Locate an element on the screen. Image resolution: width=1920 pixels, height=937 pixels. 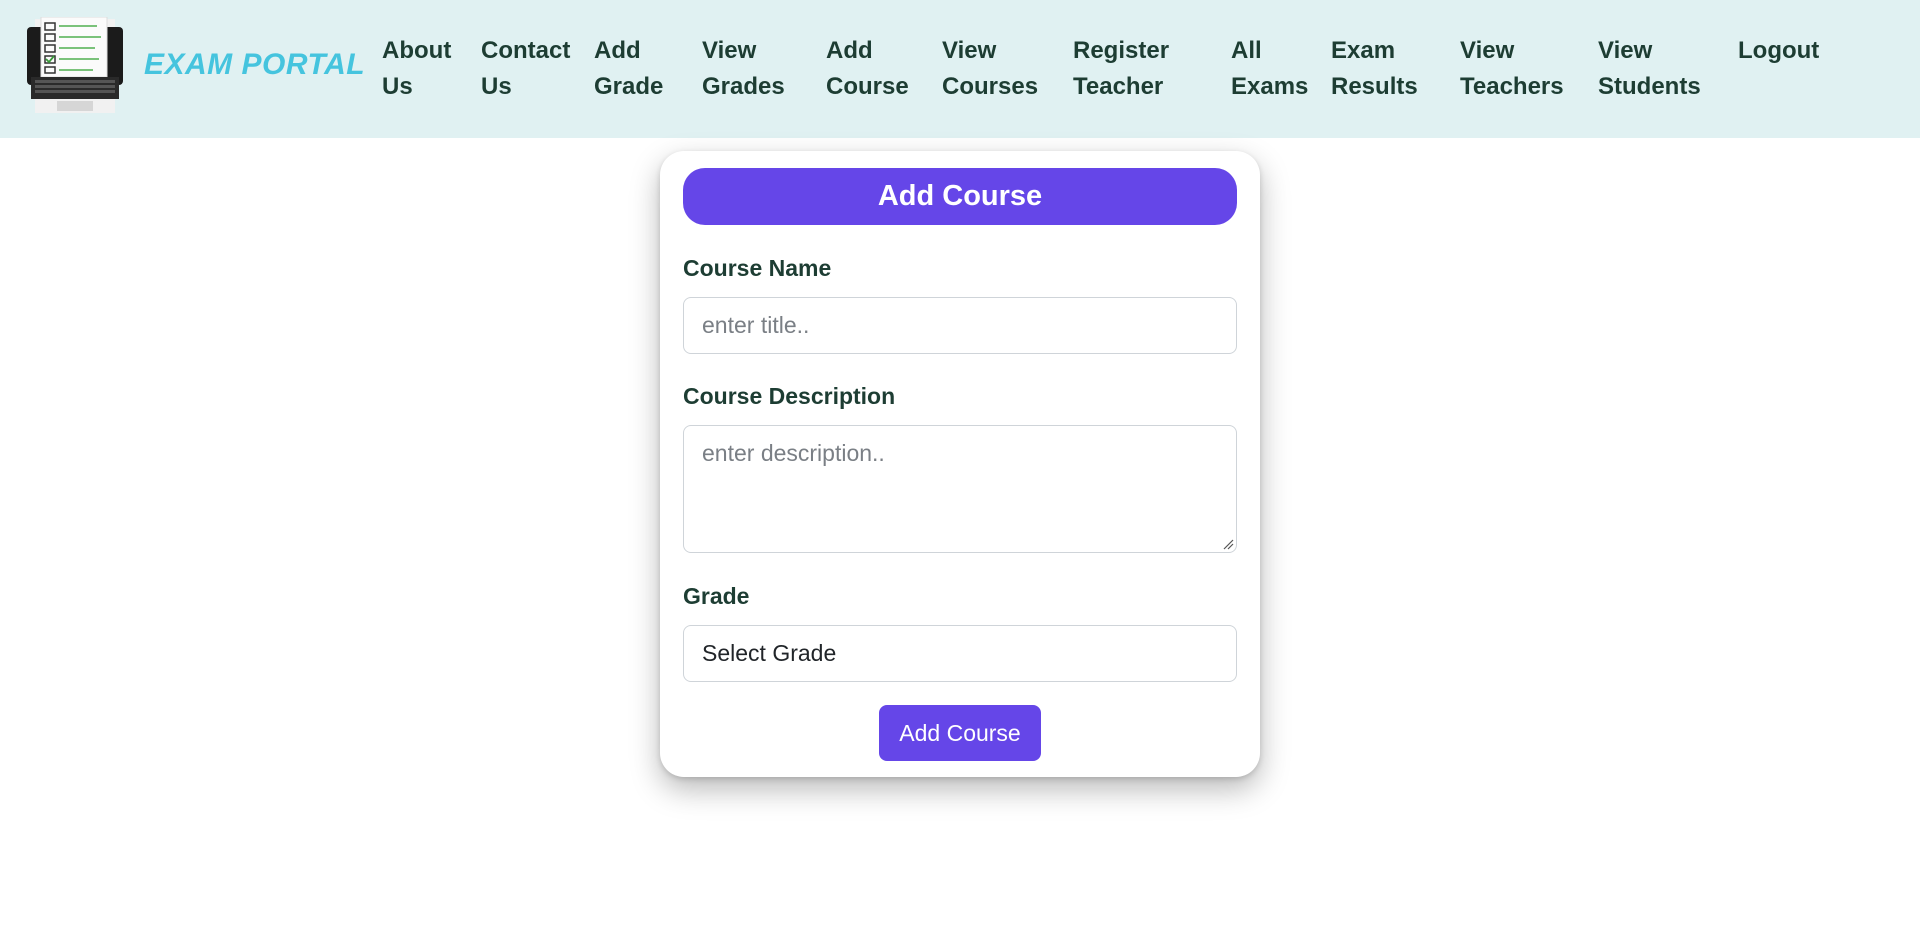
add-course-button: Add Course is located at coordinates (960, 733).